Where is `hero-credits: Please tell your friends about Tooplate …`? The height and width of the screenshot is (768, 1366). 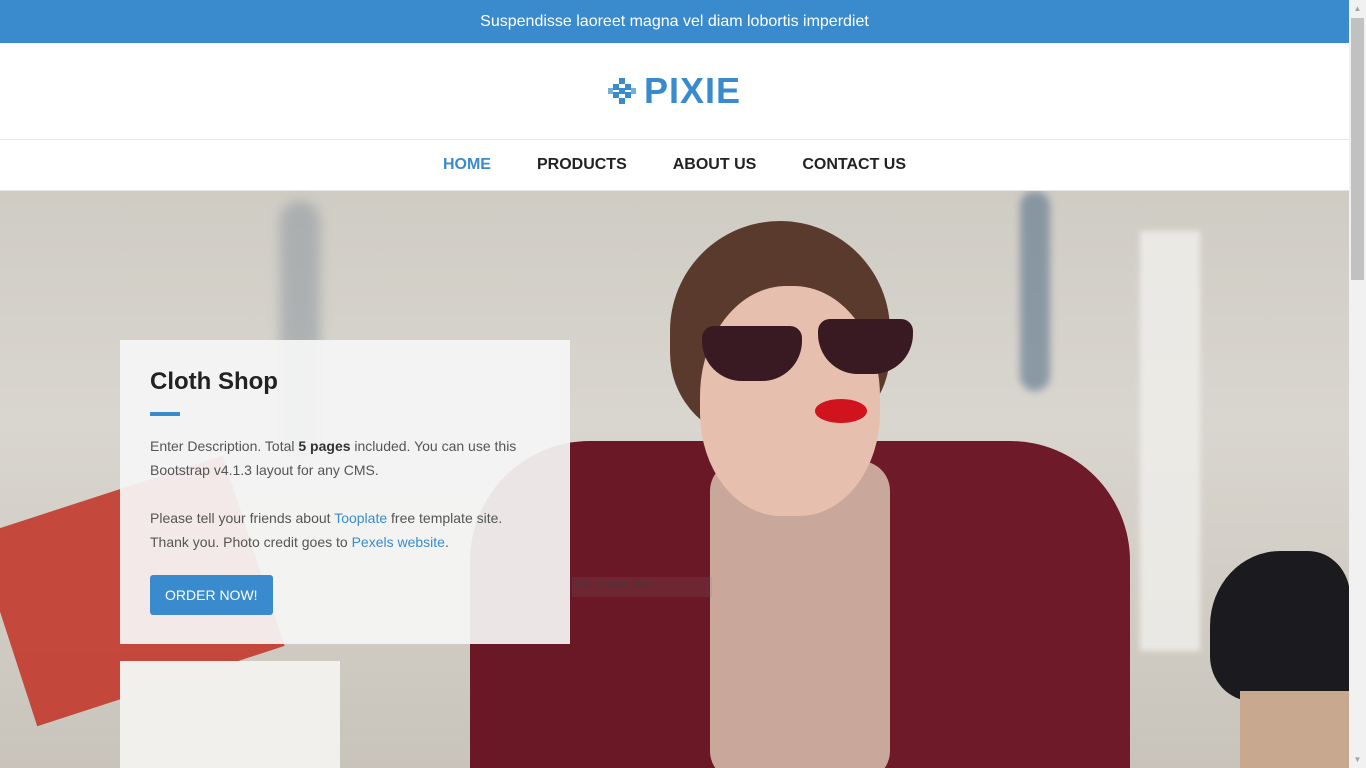
hero-credits: Please tell your friends about Tooplate … is located at coordinates (345, 530).